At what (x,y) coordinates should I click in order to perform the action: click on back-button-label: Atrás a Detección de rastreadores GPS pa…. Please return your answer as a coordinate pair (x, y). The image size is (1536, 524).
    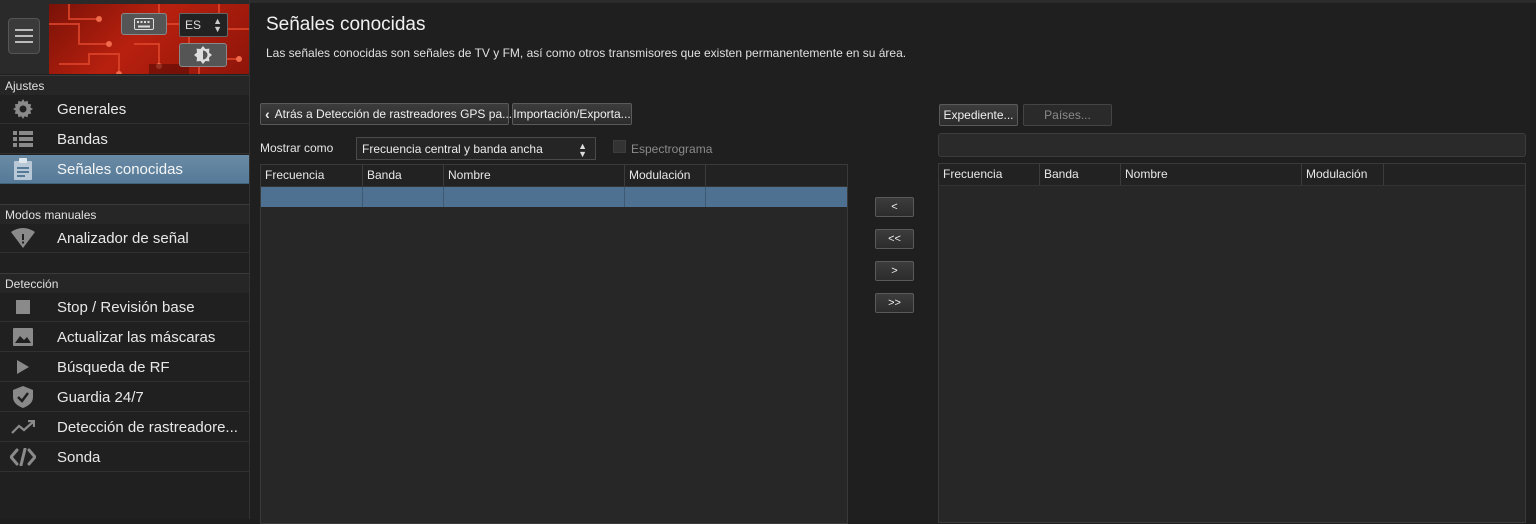
    Looking at the image, I should click on (393, 114).